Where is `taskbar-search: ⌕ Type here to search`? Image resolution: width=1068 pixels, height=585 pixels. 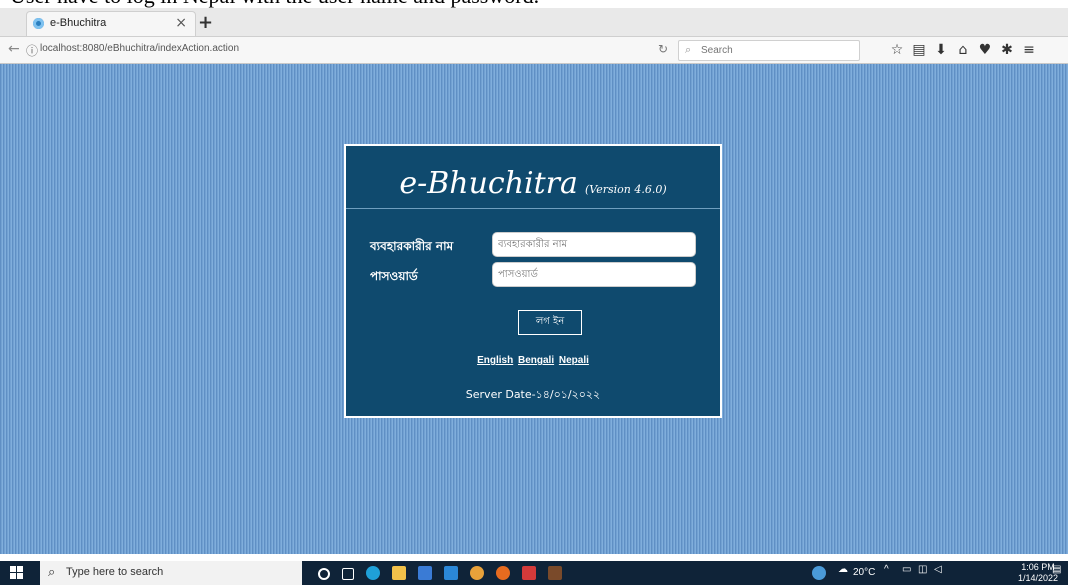
taskbar-search: ⌕ Type here to search is located at coordinates (171, 573).